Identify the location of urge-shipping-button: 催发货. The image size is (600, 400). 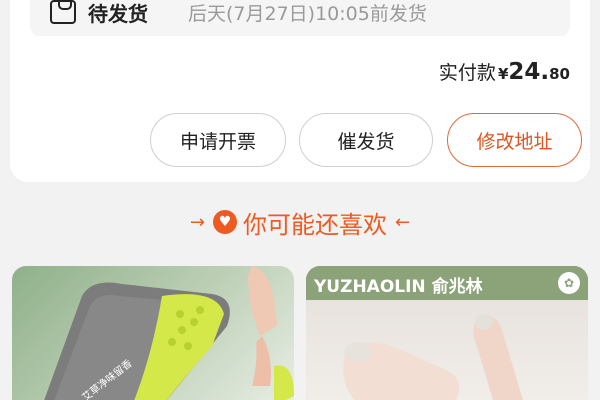
(366, 140).